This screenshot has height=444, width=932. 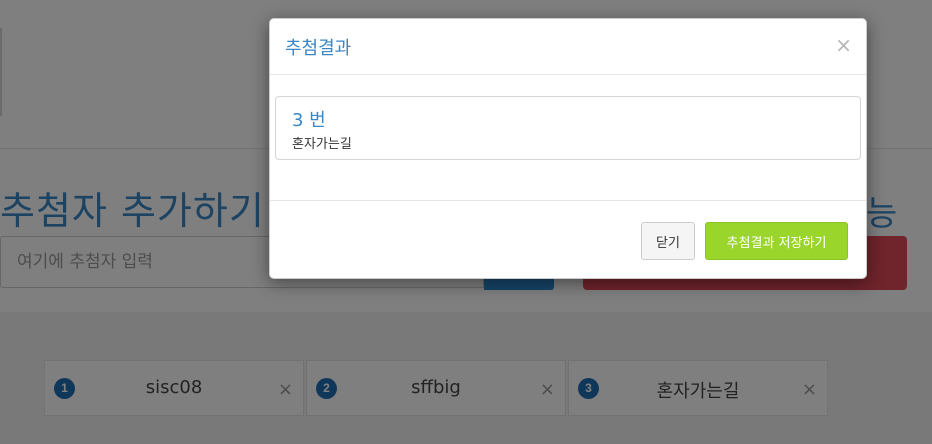 I want to click on modal-footer: 닫기 추첨결과 저장하기, so click(x=568, y=240).